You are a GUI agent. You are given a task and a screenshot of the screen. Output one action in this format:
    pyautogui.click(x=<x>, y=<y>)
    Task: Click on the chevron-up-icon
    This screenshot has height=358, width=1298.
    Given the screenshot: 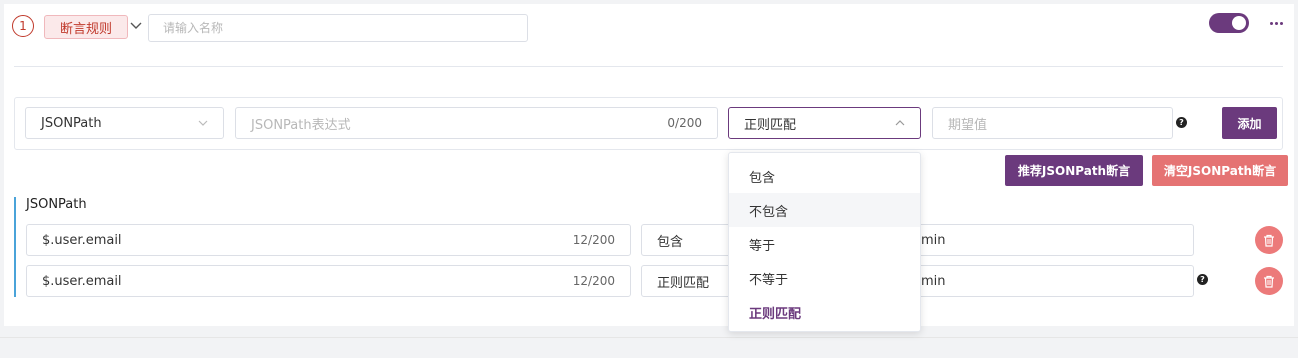 What is the action you would take?
    pyautogui.click(x=900, y=123)
    